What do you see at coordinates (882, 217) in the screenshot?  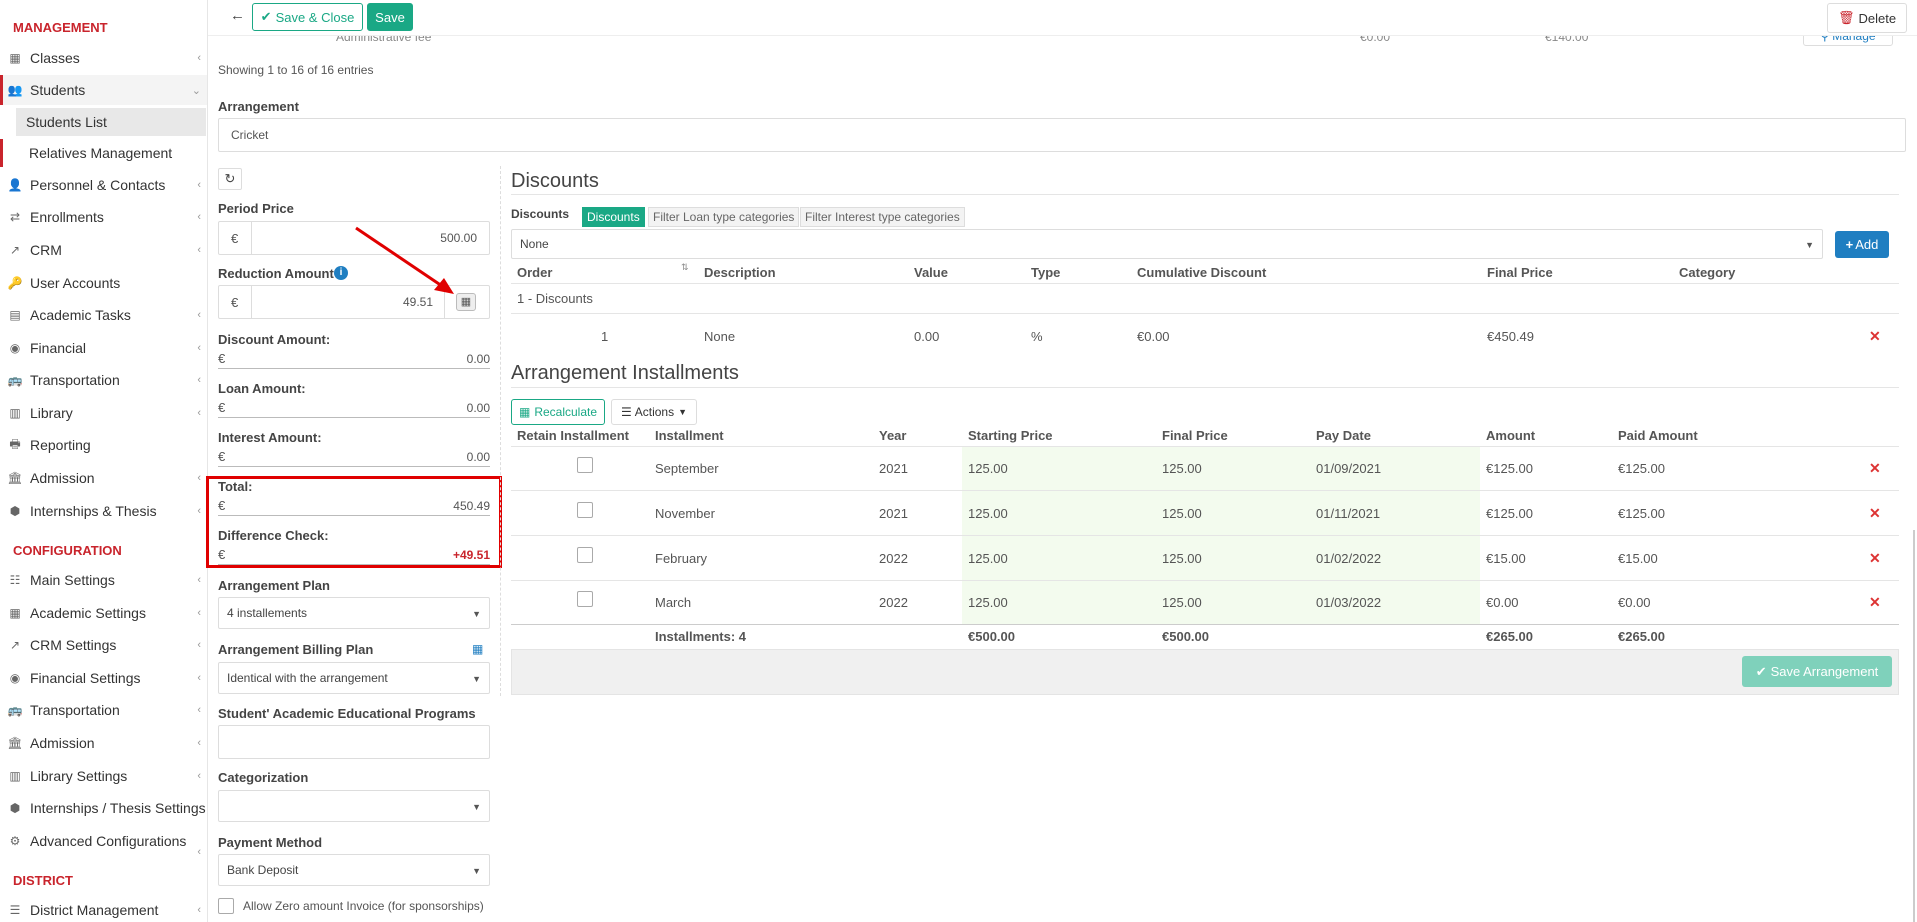 I see `tab-filter-interest: Filter Interest type categories` at bounding box center [882, 217].